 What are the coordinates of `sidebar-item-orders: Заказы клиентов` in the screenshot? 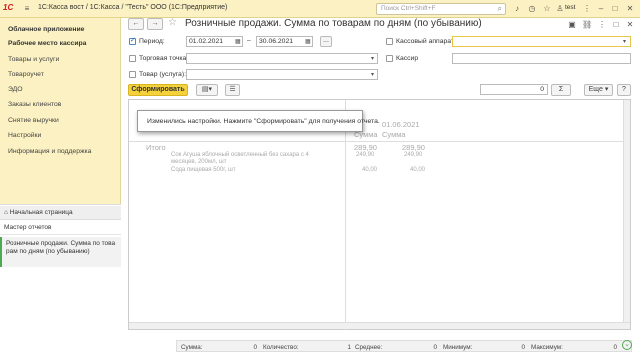 It's located at (34, 104).